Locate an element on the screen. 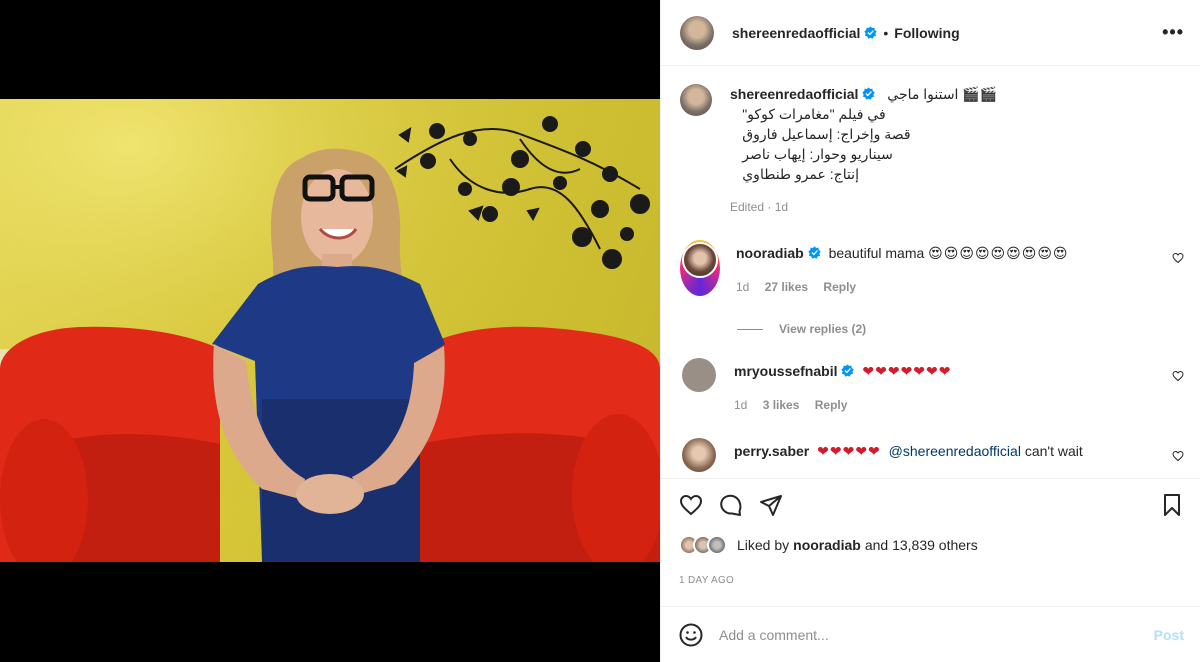  more-options-icon: ••• is located at coordinates (1173, 32).